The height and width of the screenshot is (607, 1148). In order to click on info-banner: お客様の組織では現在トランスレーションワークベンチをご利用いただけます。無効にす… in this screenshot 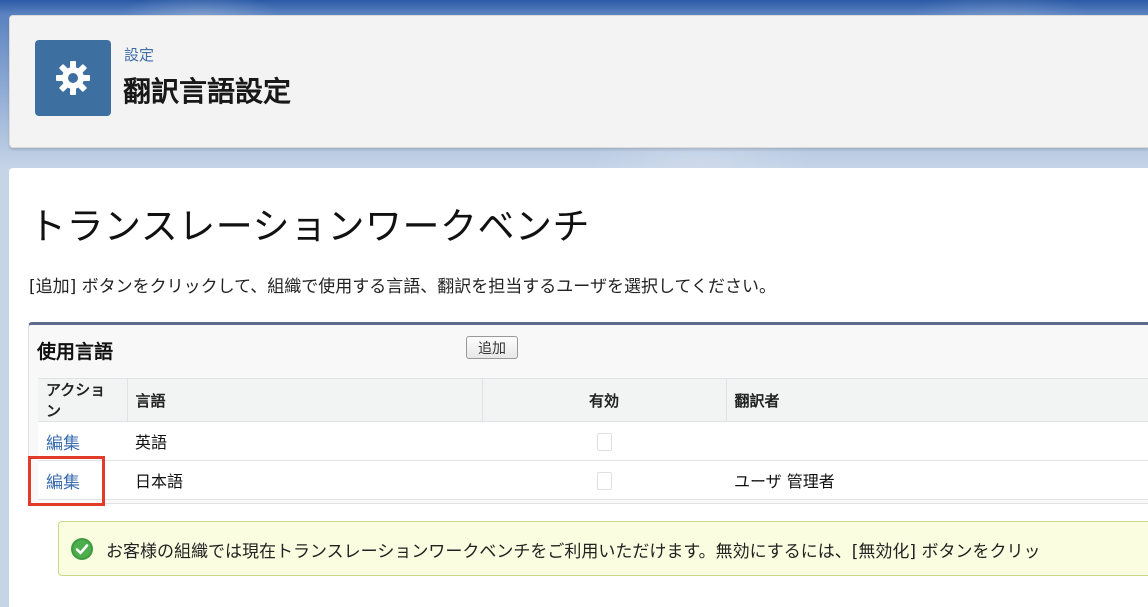, I will do `click(603, 548)`.